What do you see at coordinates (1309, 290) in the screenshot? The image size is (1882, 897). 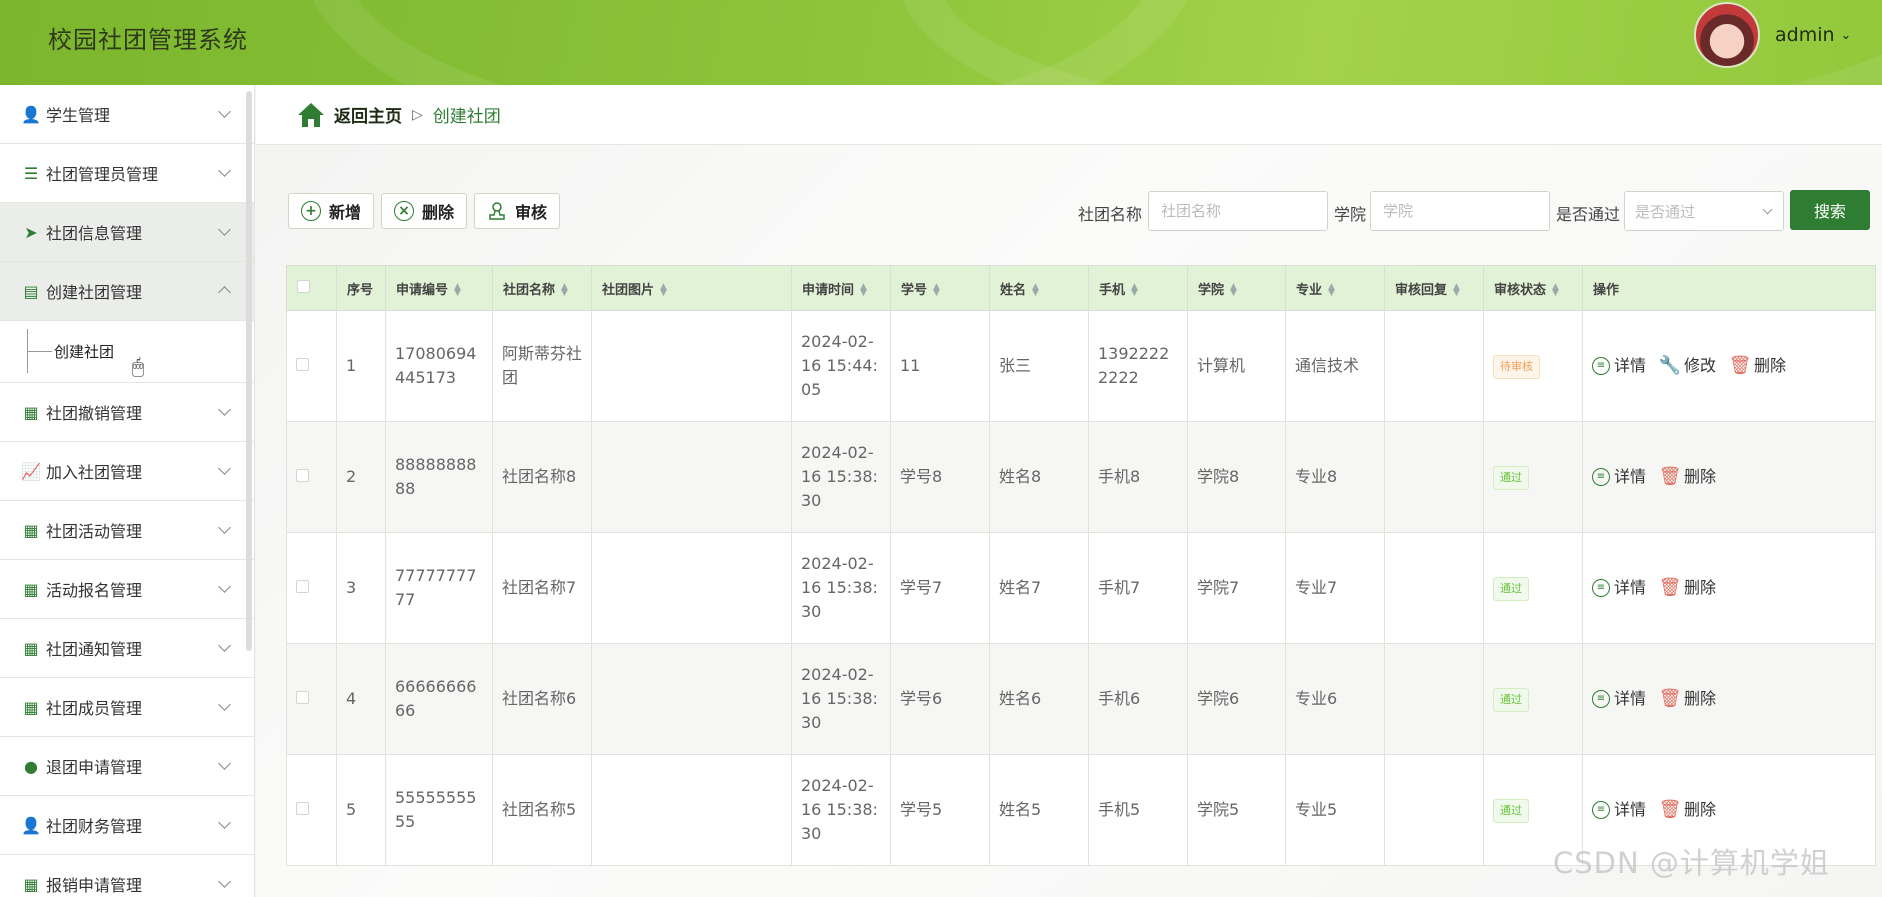 I see `header-label: 专业` at bounding box center [1309, 290].